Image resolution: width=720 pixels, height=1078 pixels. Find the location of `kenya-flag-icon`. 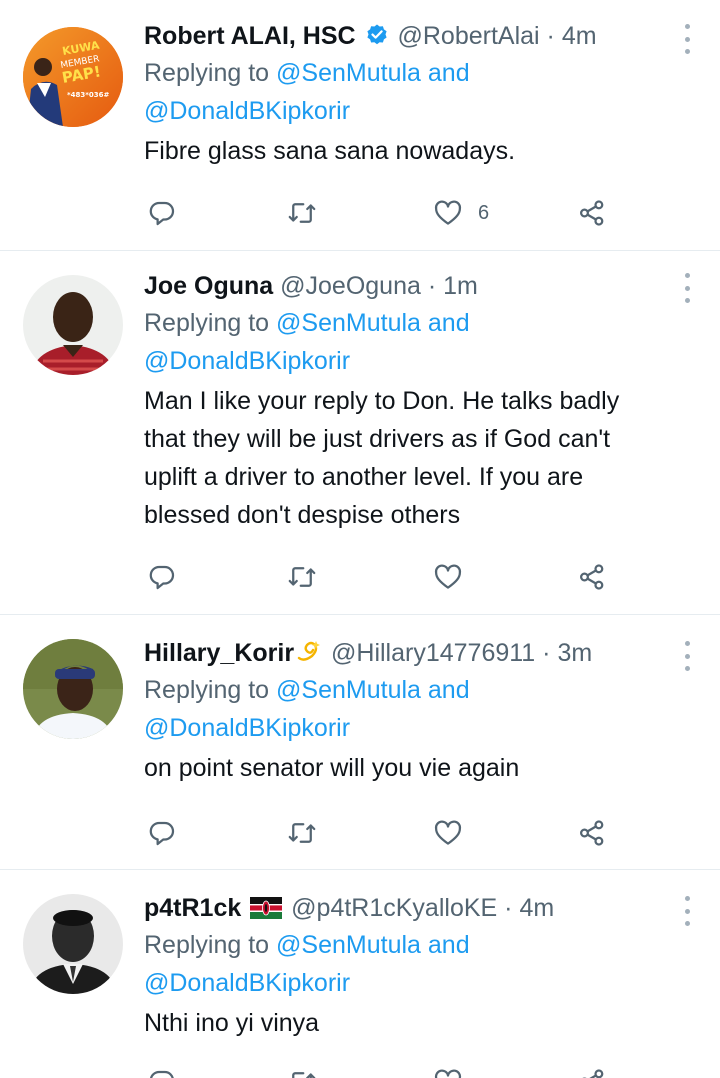

kenya-flag-icon is located at coordinates (266, 911).